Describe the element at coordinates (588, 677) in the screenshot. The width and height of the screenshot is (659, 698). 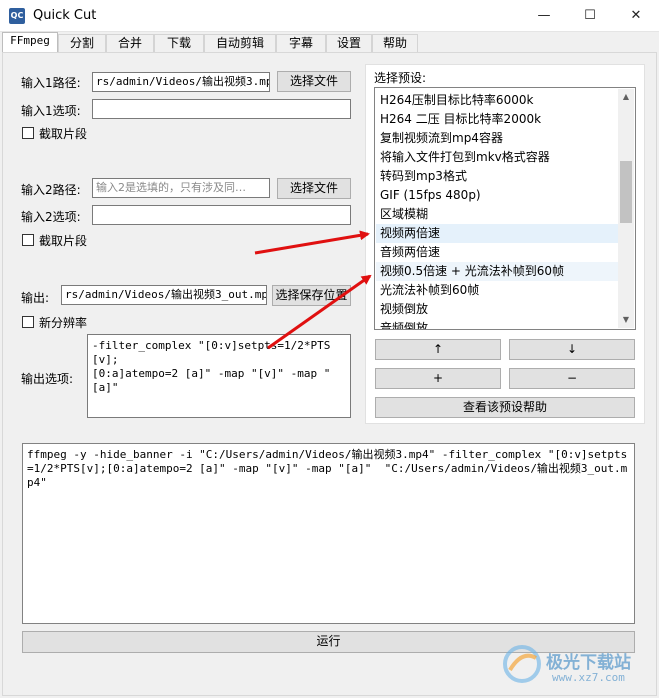
I see `watermark-url: www.xz7.com` at that location.